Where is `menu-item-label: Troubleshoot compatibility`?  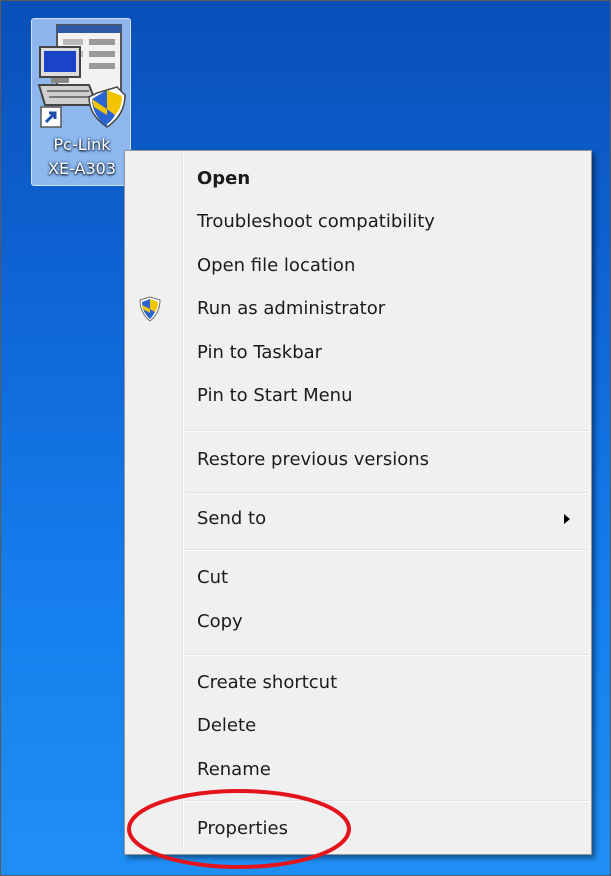
menu-item-label: Troubleshoot compatibility is located at coordinates (316, 221).